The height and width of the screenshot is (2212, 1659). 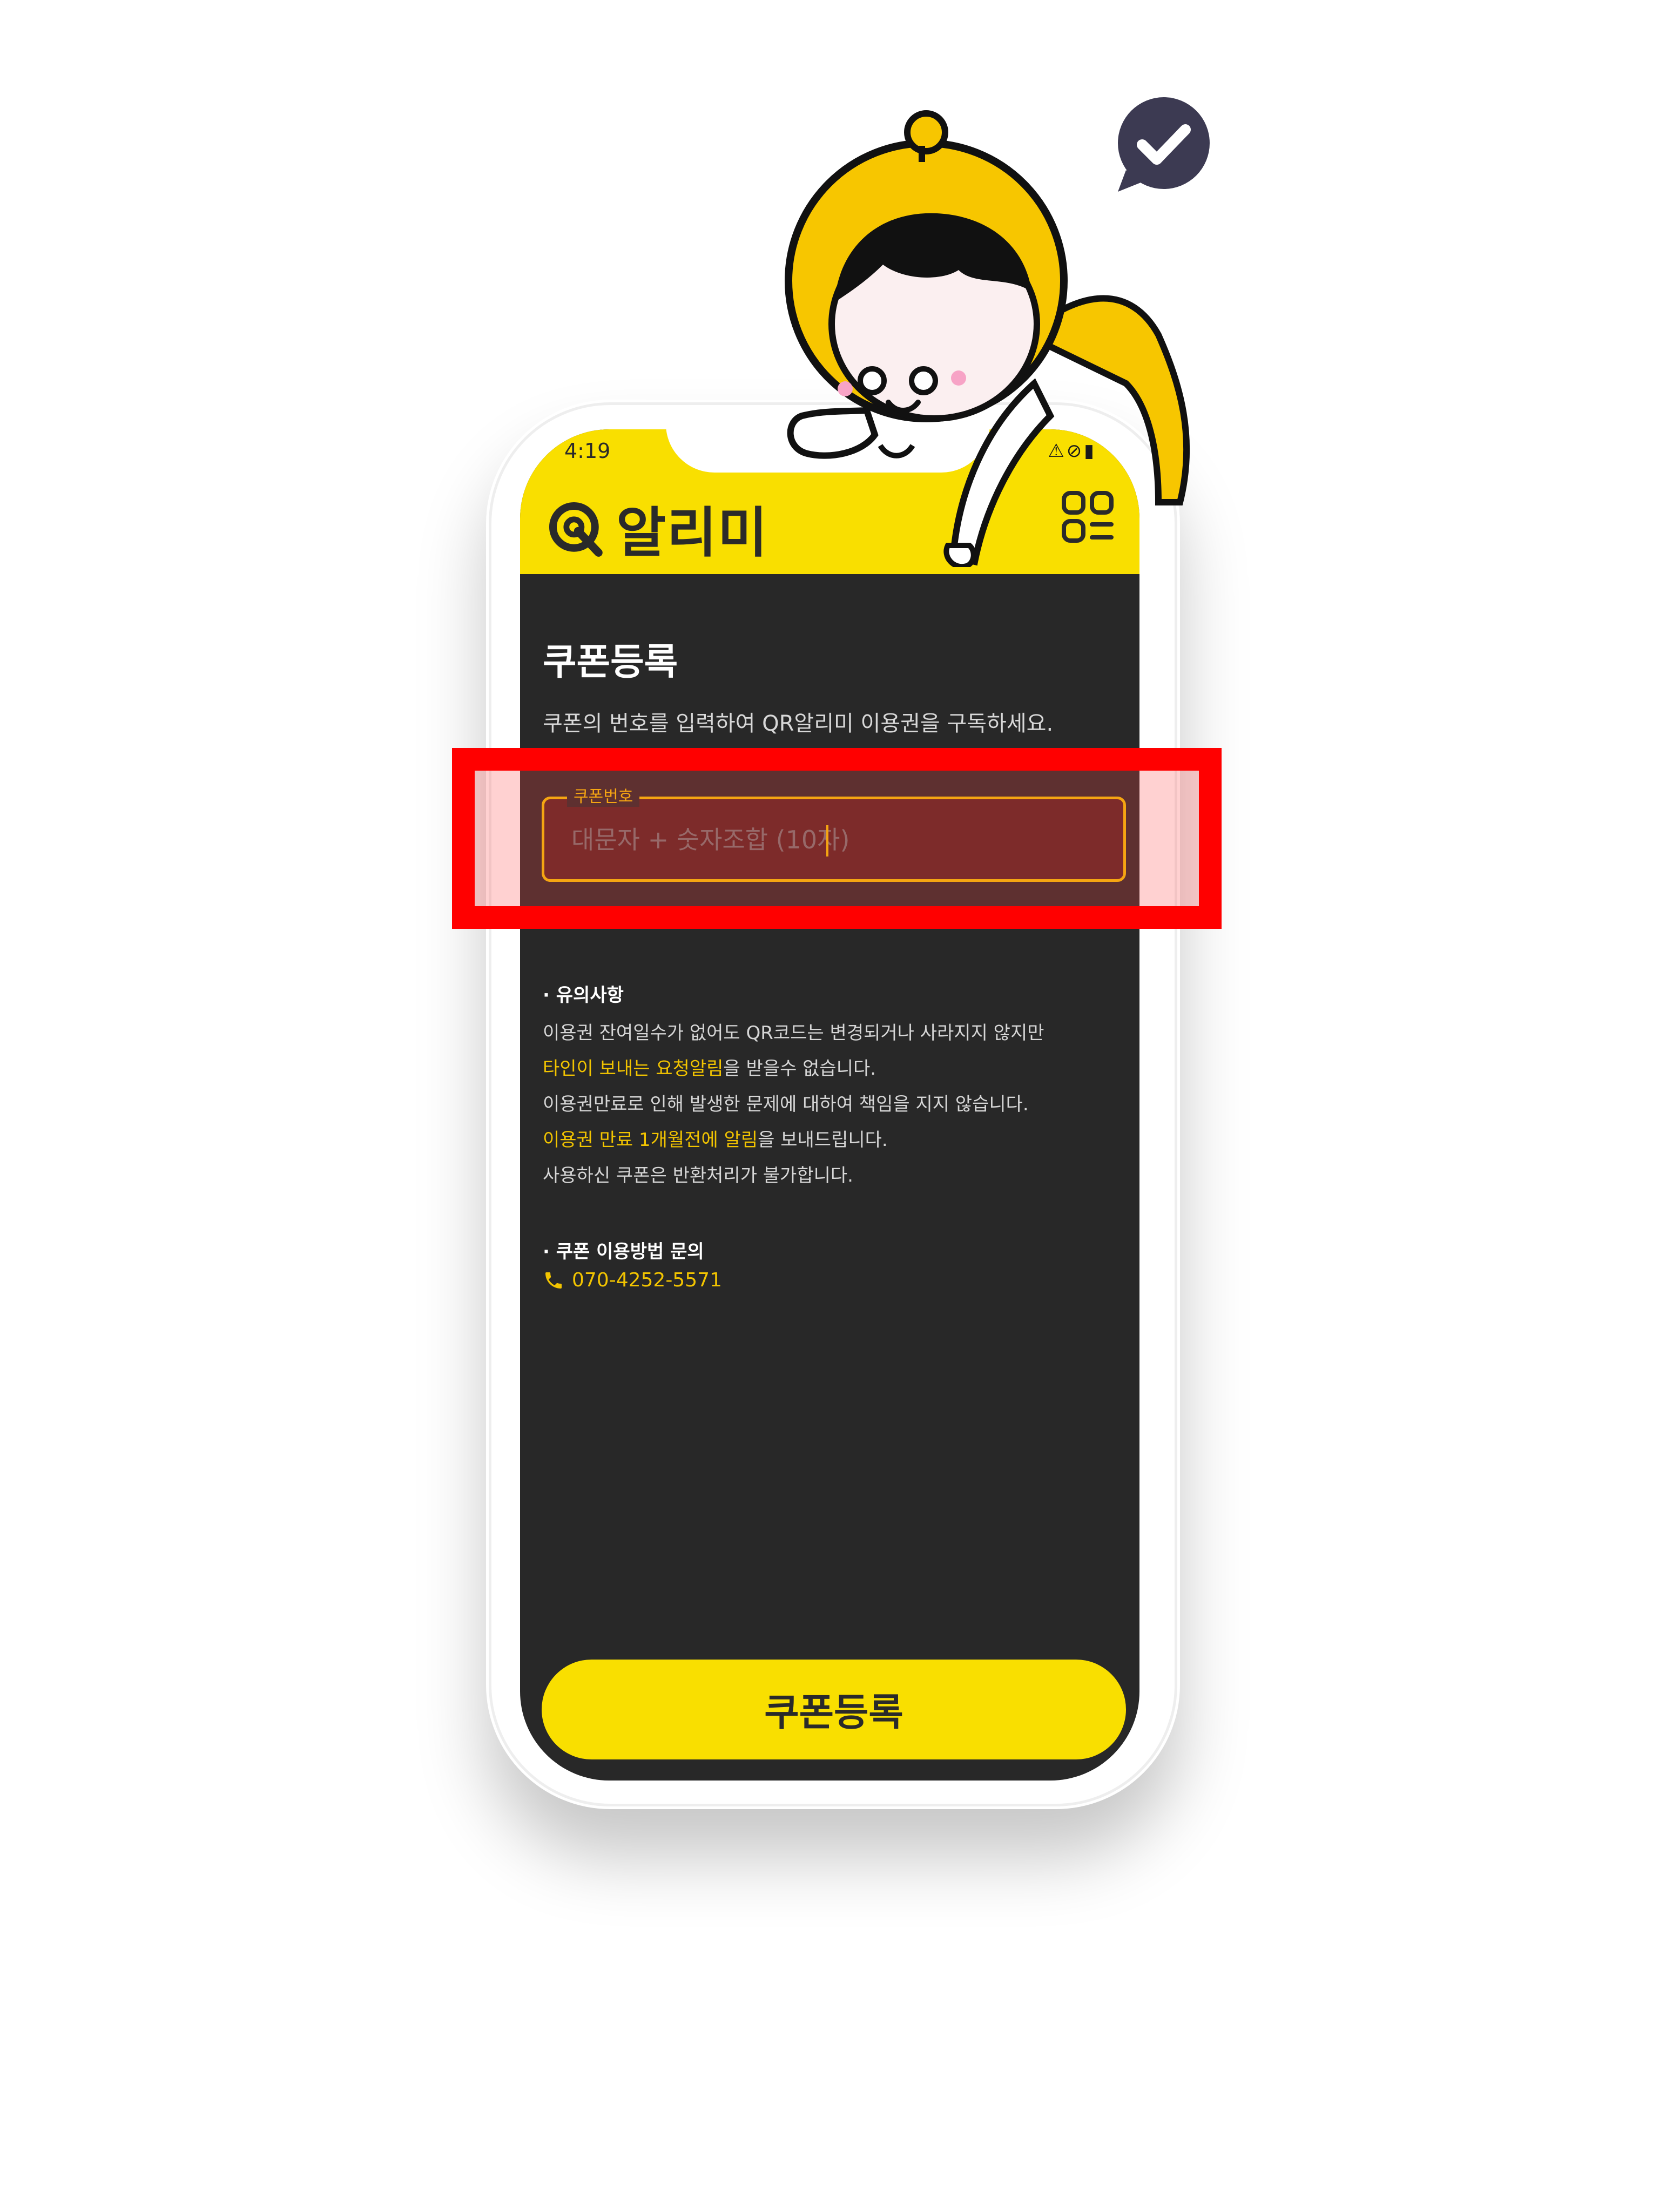 What do you see at coordinates (587, 451) in the screenshot?
I see `status-time: 4:19` at bounding box center [587, 451].